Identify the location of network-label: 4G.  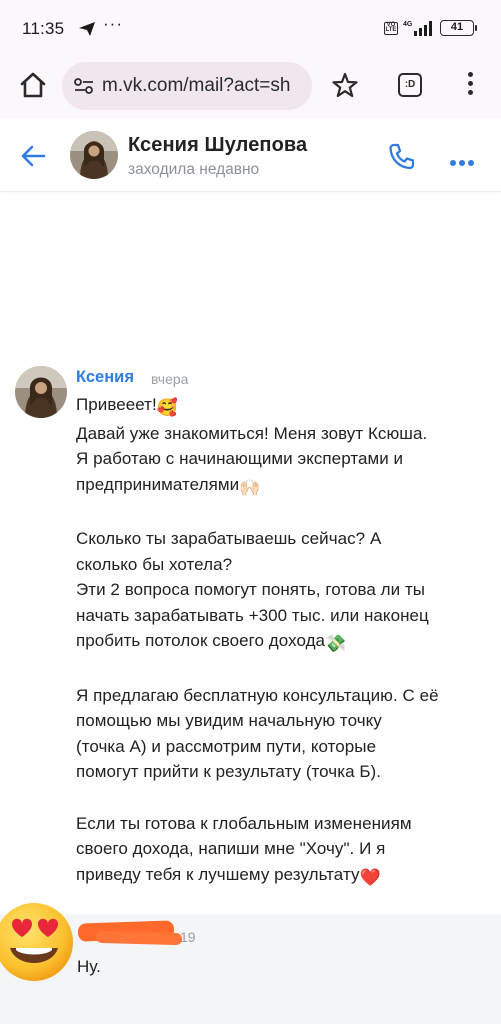
(408, 24).